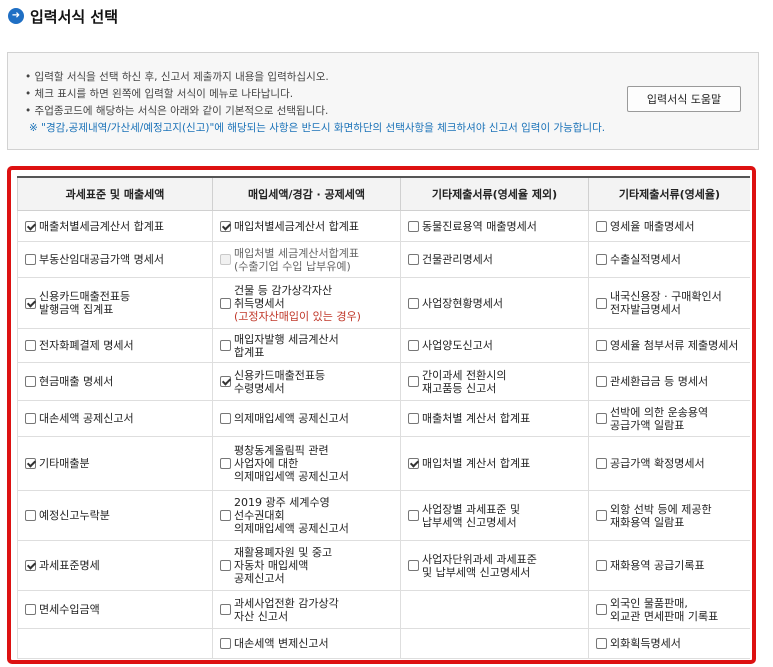  Describe the element at coordinates (673, 419) in the screenshot. I see `form-option: 선박에 의한 운송용역 공급가액 일람표` at that location.